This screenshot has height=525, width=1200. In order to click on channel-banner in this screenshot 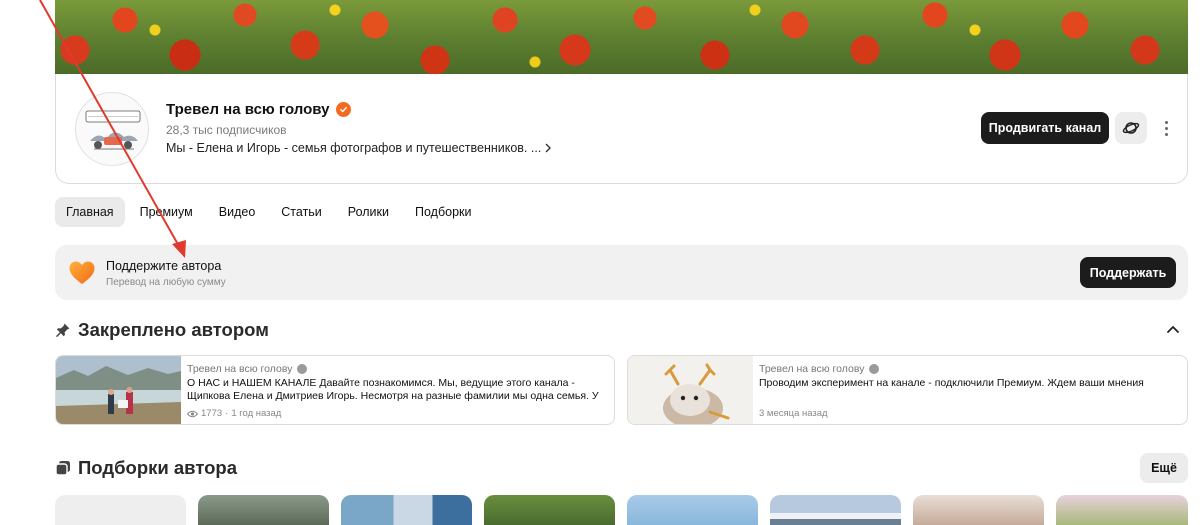, I will do `click(621, 37)`.